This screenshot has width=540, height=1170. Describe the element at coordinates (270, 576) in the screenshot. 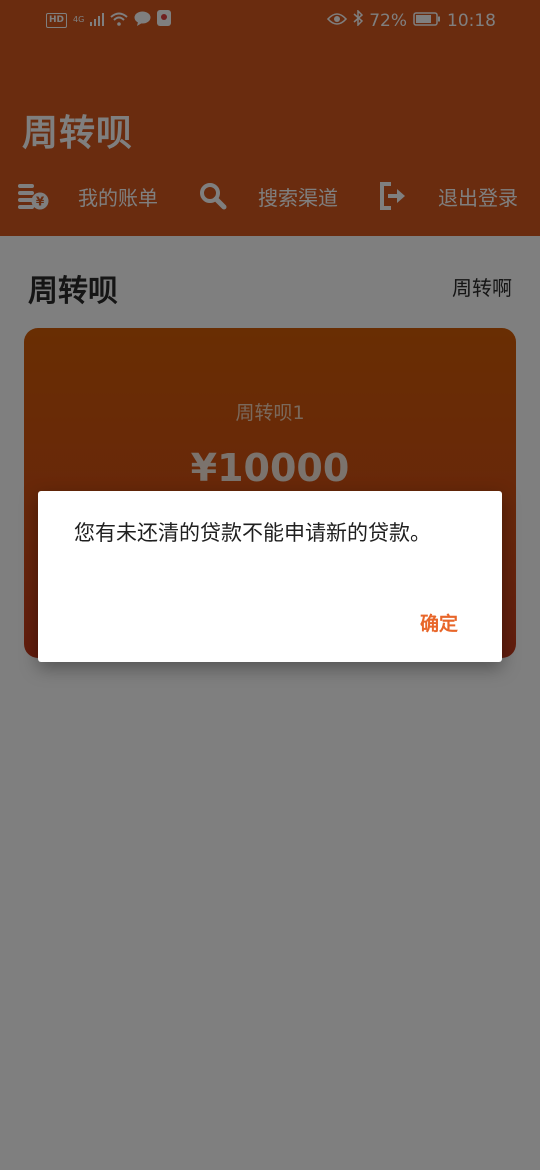

I see `alert-dialog: 您有未还清的贷款不能申请新的贷款。 确定` at that location.